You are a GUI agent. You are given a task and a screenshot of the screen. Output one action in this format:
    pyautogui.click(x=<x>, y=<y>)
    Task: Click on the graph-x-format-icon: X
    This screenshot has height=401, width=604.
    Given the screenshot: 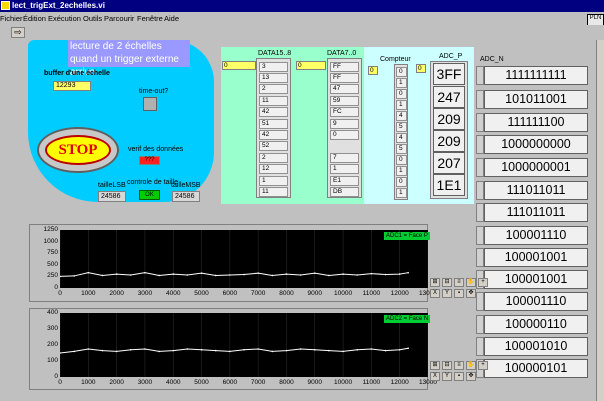 What is the action you would take?
    pyautogui.click(x=435, y=293)
    